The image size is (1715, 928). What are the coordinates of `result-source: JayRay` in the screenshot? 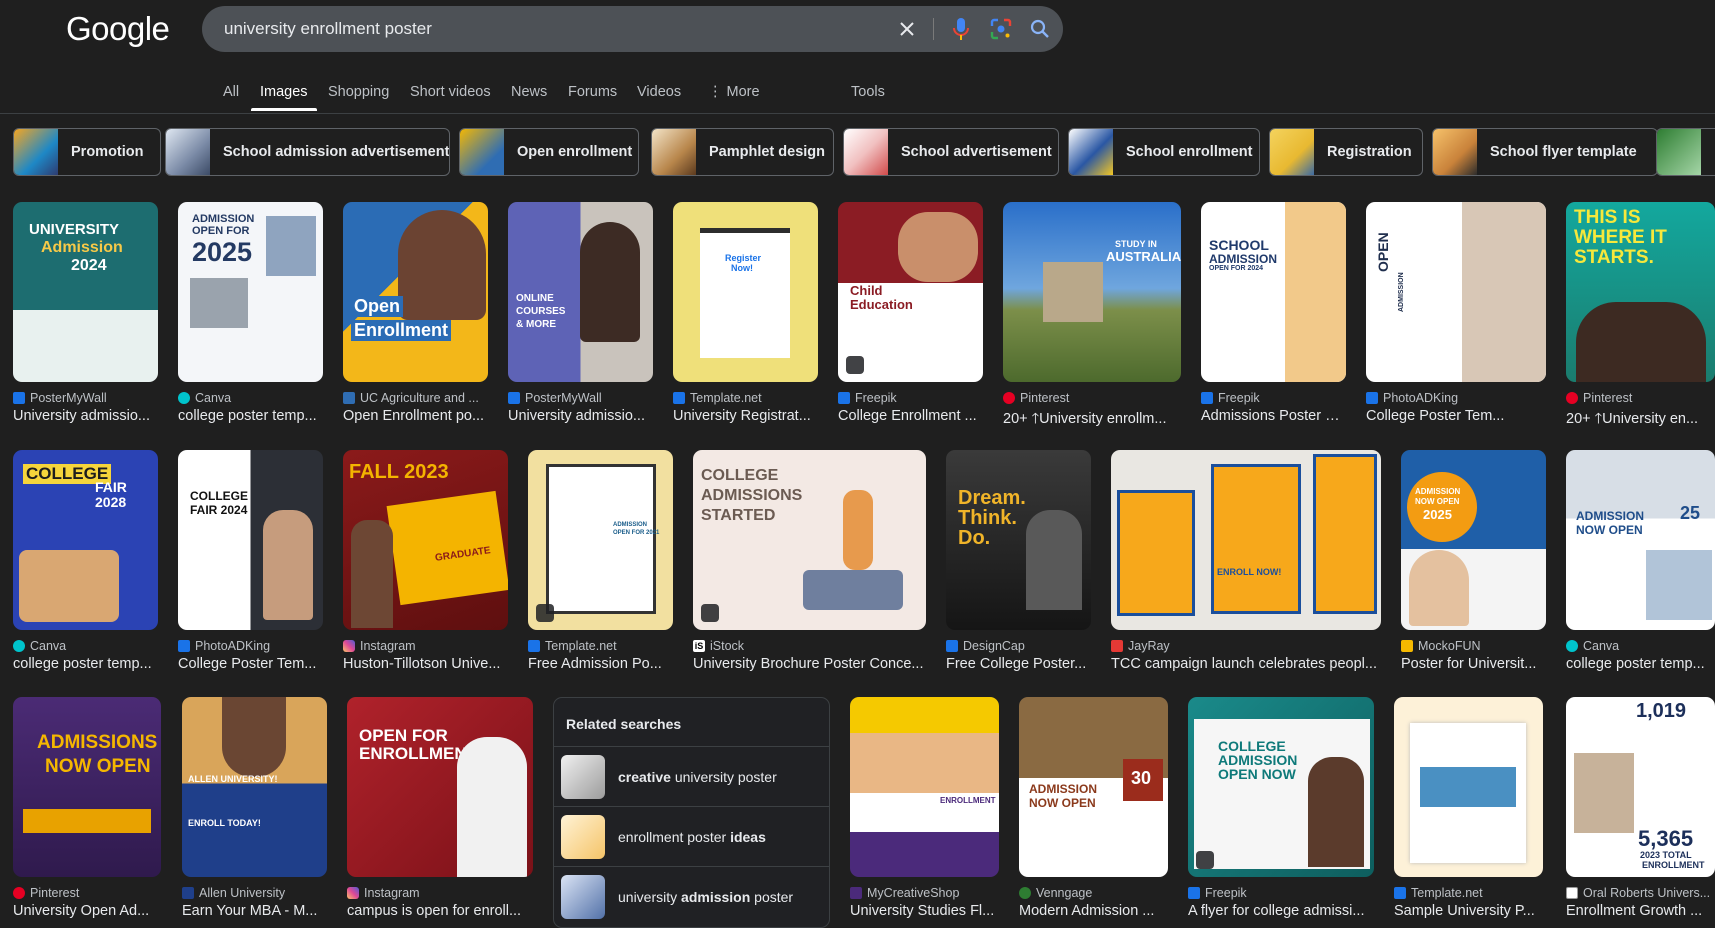 It's located at (1140, 646).